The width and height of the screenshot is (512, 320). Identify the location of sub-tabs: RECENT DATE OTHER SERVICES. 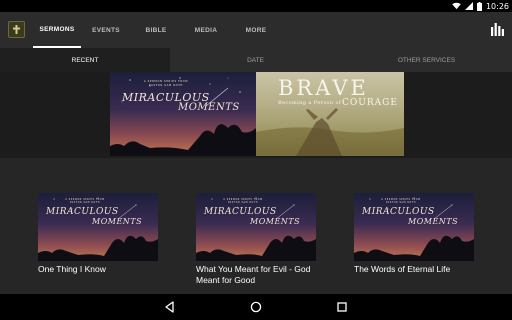
(256, 60).